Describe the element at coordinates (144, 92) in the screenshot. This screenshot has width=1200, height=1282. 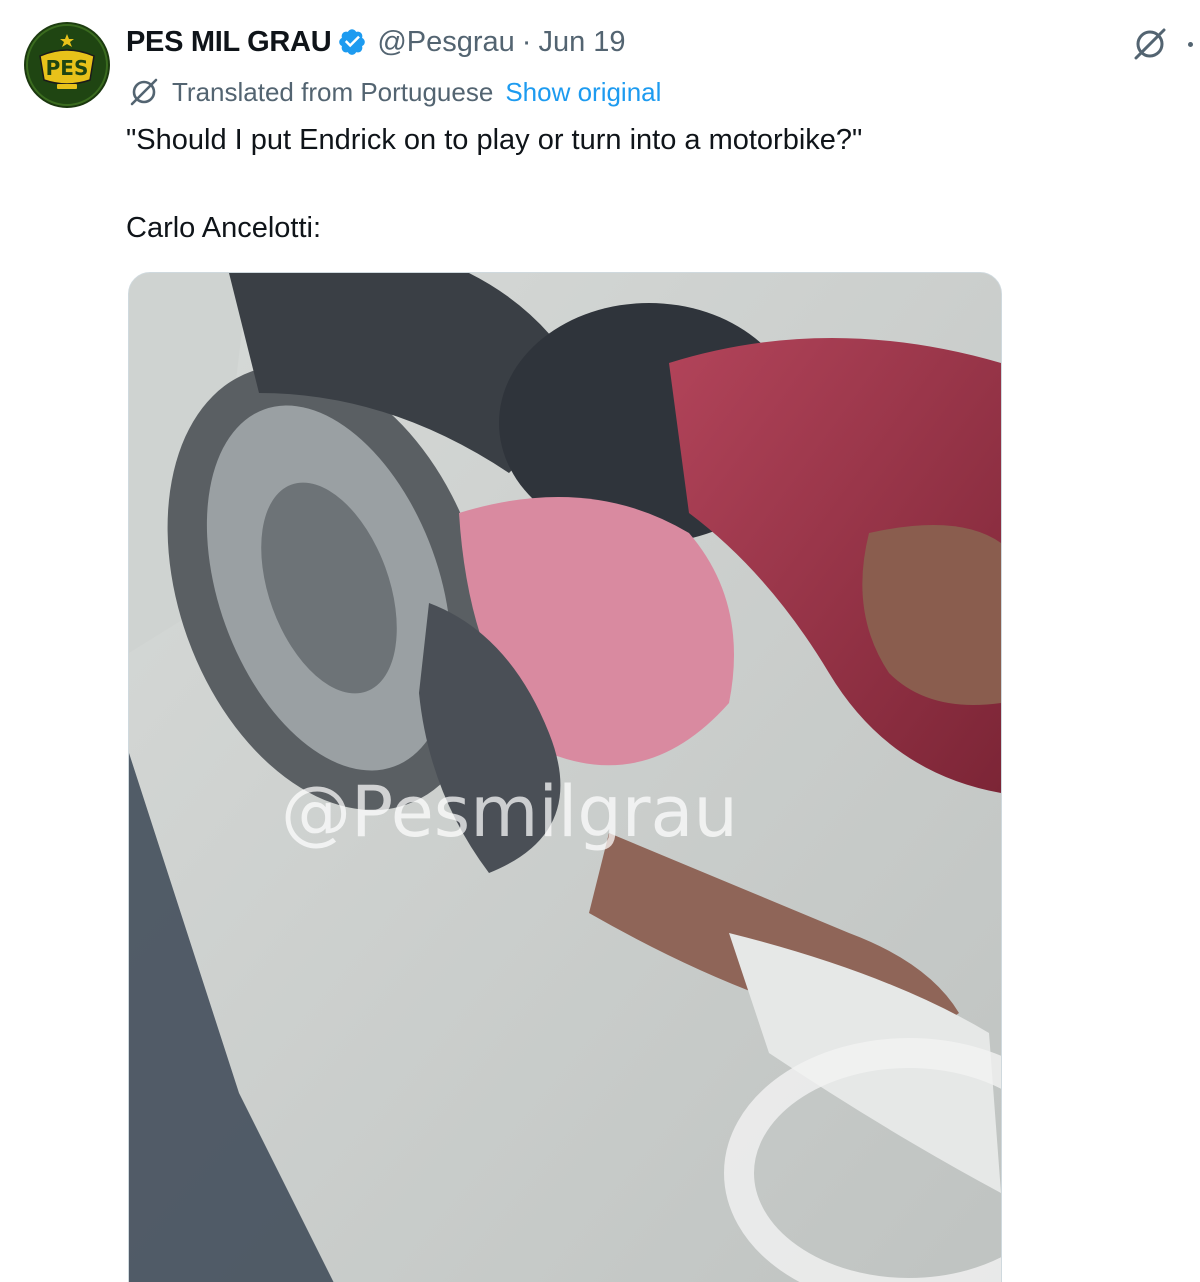
I see `grok-translate-icon` at that location.